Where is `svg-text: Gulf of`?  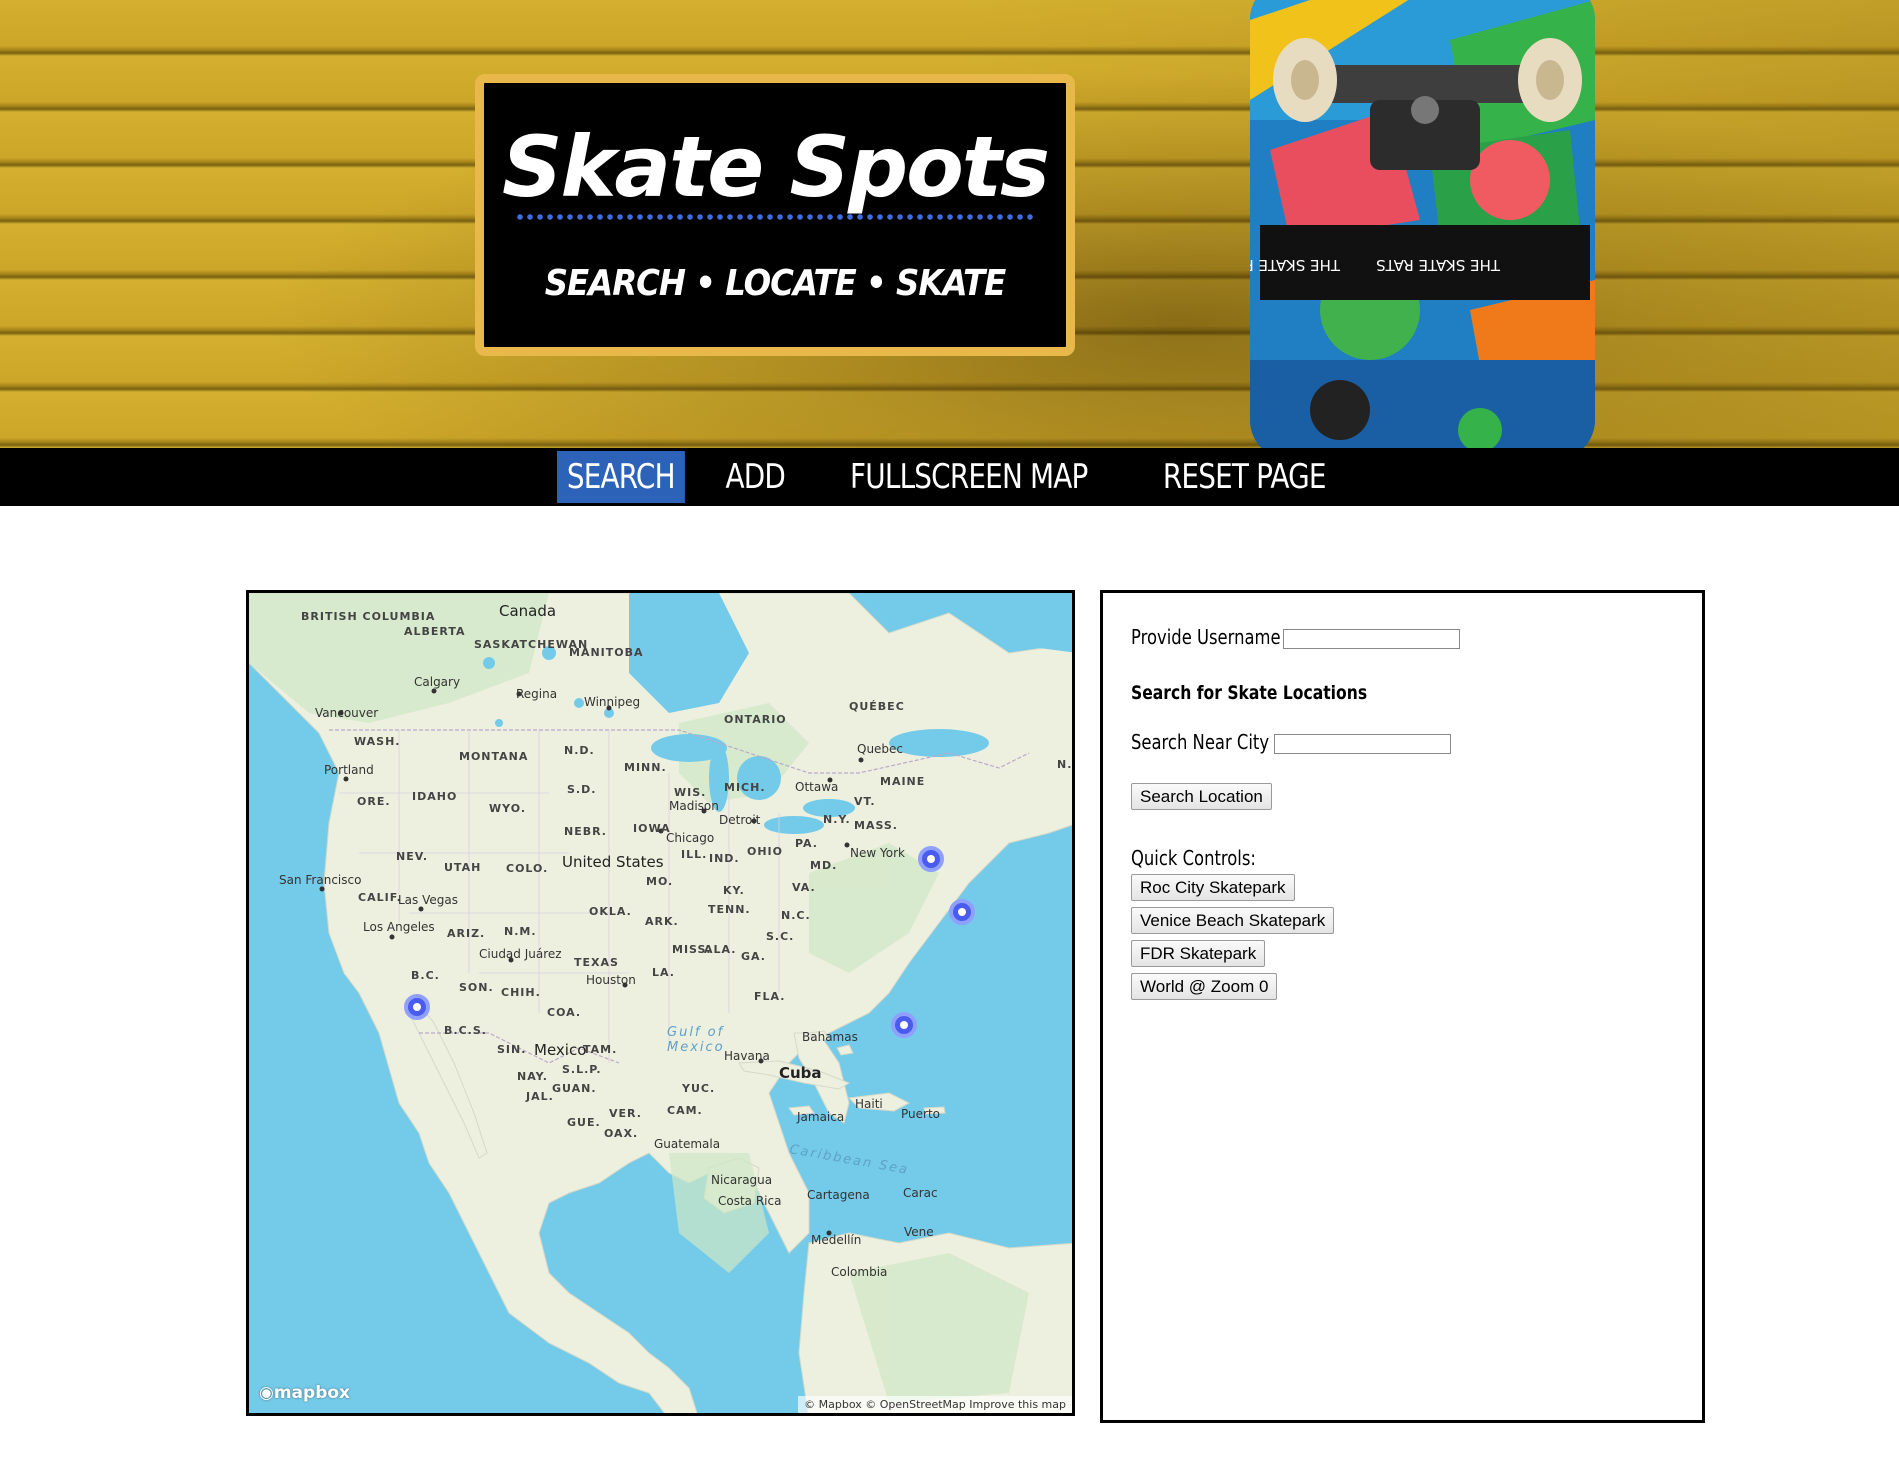 svg-text: Gulf of is located at coordinates (696, 1032).